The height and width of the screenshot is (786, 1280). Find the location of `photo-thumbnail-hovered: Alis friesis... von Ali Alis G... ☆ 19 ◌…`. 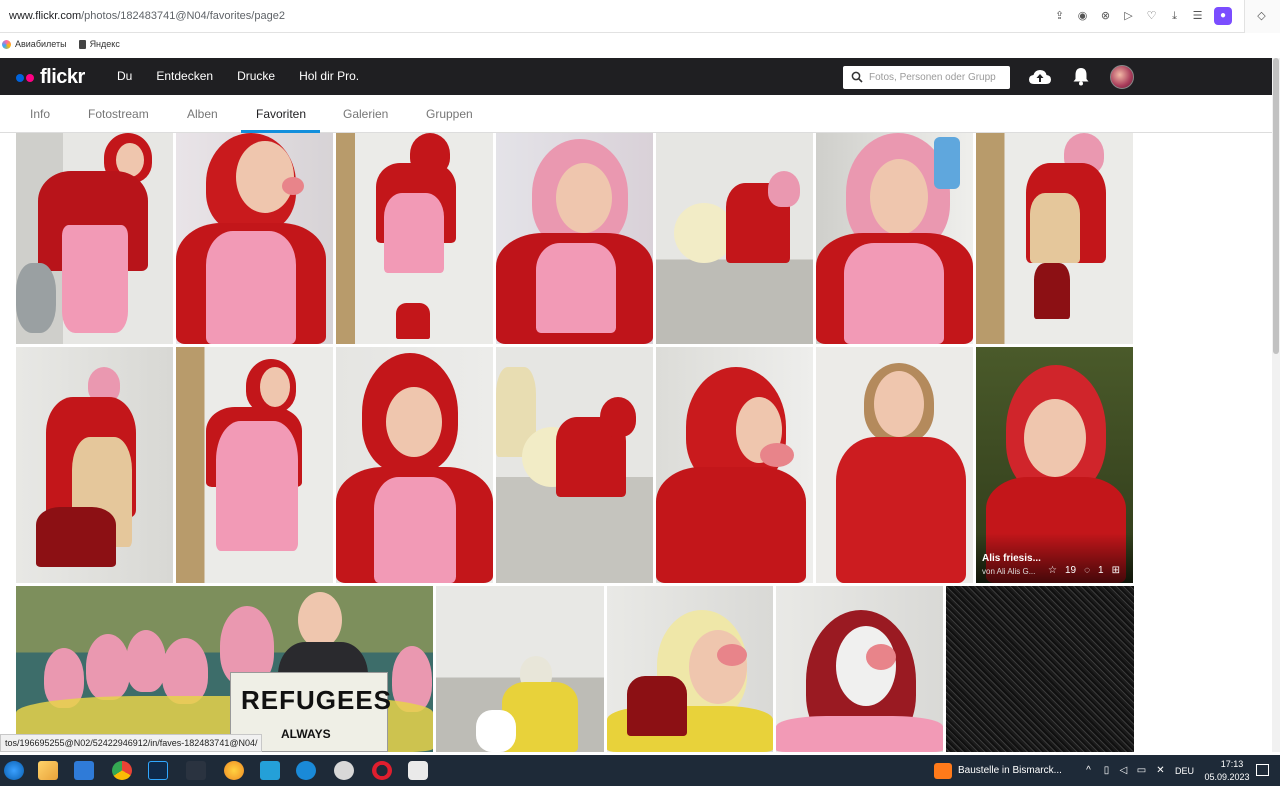

photo-thumbnail-hovered: Alis friesis... von Ali Alis G... ☆ 19 ◌… is located at coordinates (1054, 465).